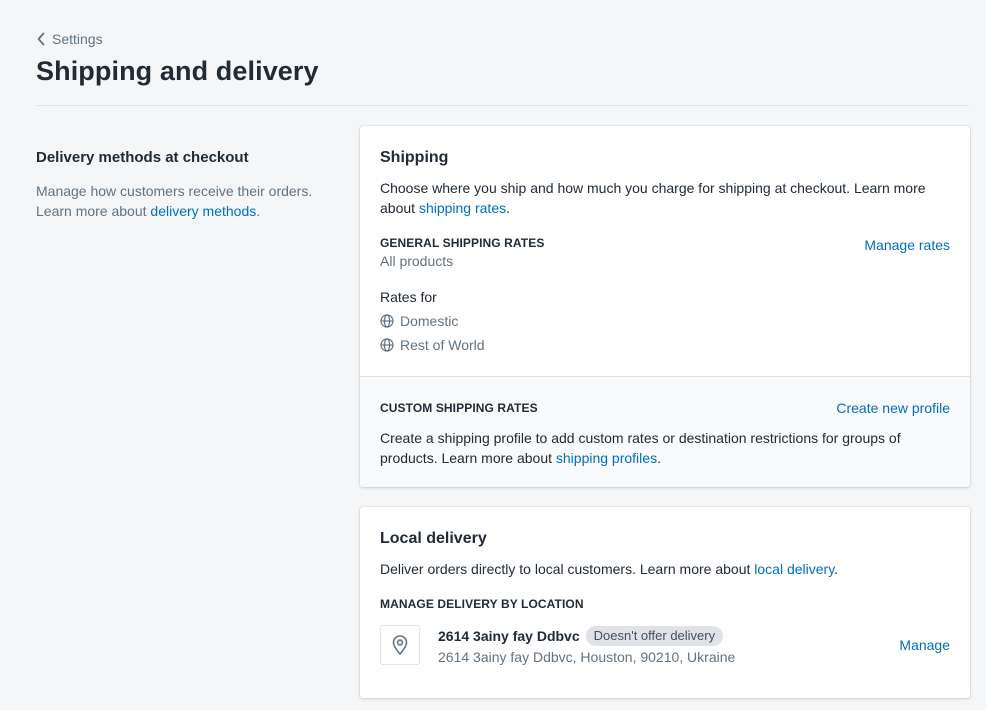 The height and width of the screenshot is (710, 986). Describe the element at coordinates (408, 297) in the screenshot. I see `rates-for-label: Rates for` at that location.